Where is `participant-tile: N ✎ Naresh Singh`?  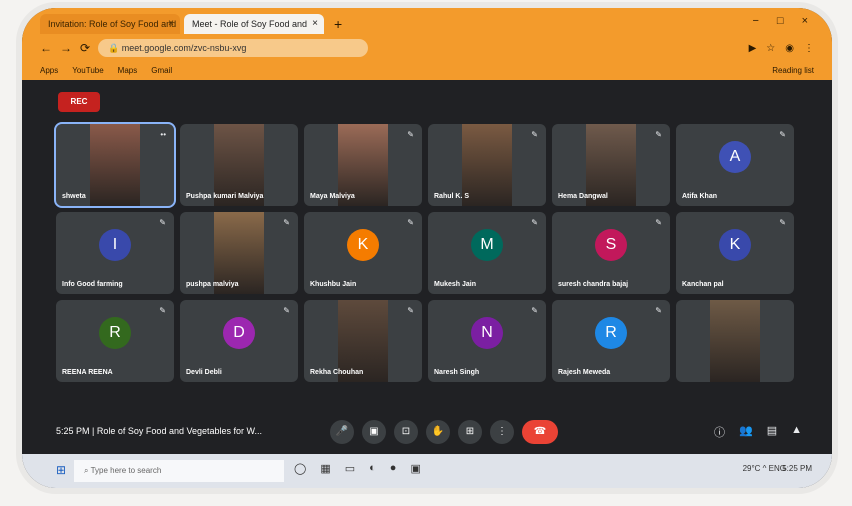 participant-tile: N ✎ Naresh Singh is located at coordinates (487, 341).